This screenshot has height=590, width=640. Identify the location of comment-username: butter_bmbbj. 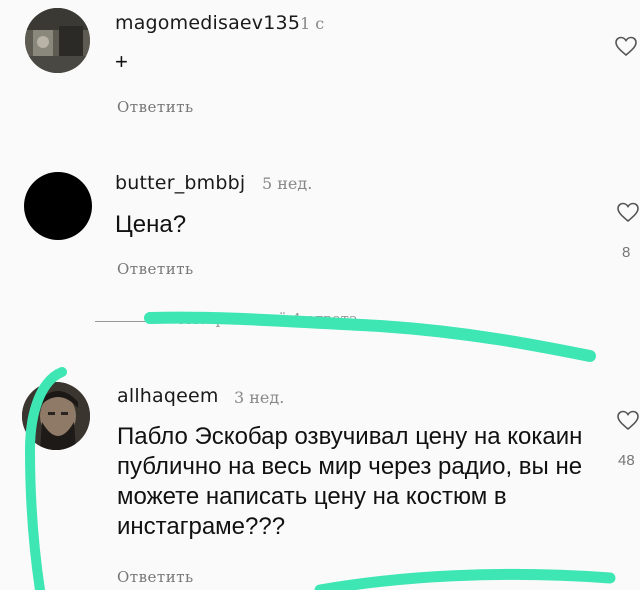
(180, 183).